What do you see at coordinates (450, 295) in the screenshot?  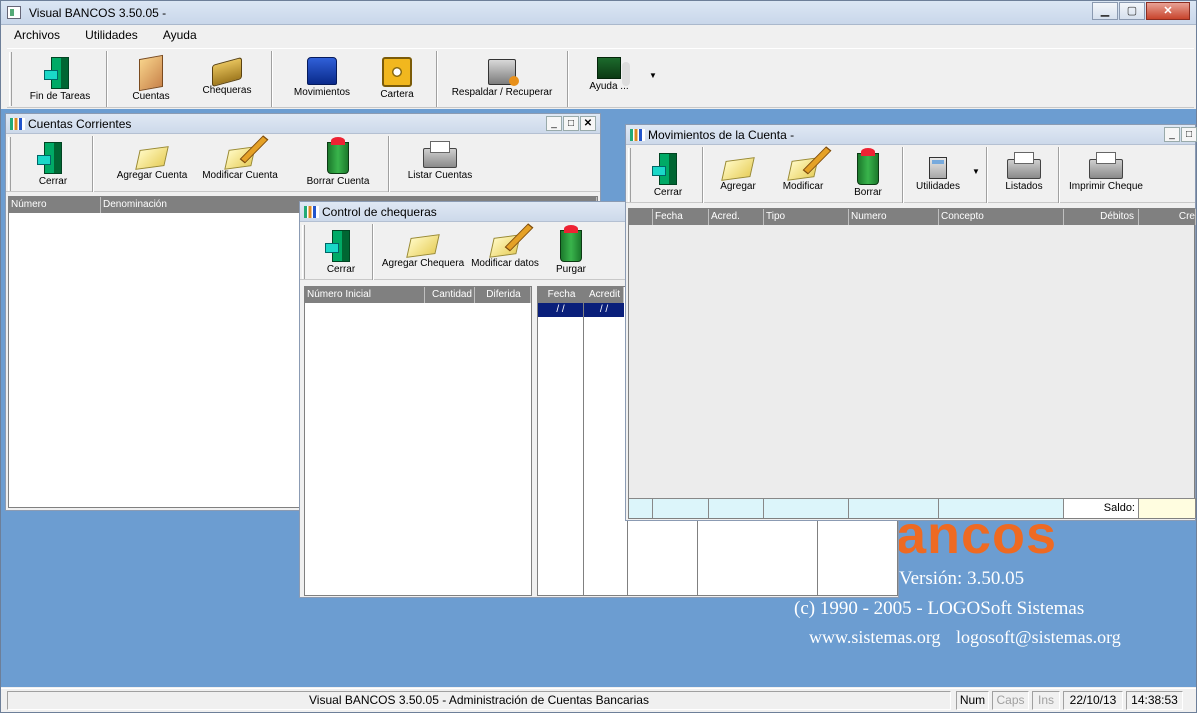 I see `column-cantidad: Cantidad` at bounding box center [450, 295].